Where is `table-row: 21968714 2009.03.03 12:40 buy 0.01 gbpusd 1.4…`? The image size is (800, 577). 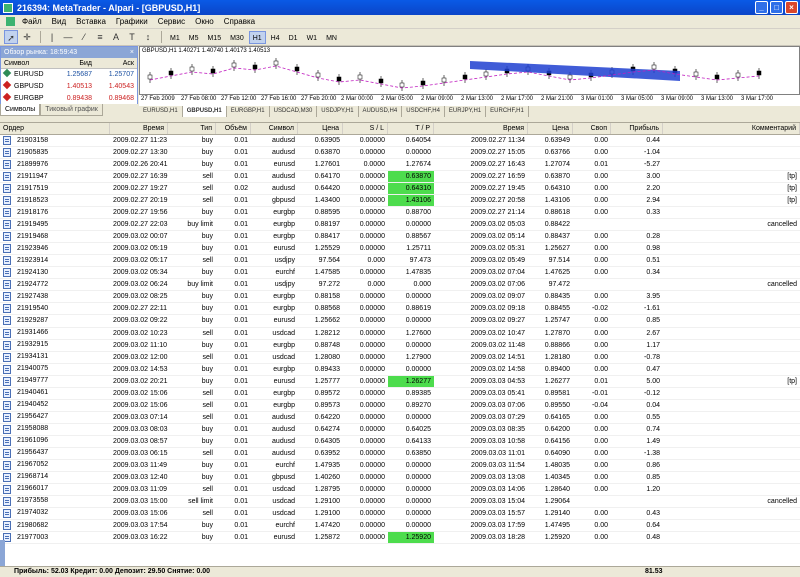
table-row: 21968714 2009.03.03 12:40 buy 0.01 gbpusd 1.4… is located at coordinates (400, 478).